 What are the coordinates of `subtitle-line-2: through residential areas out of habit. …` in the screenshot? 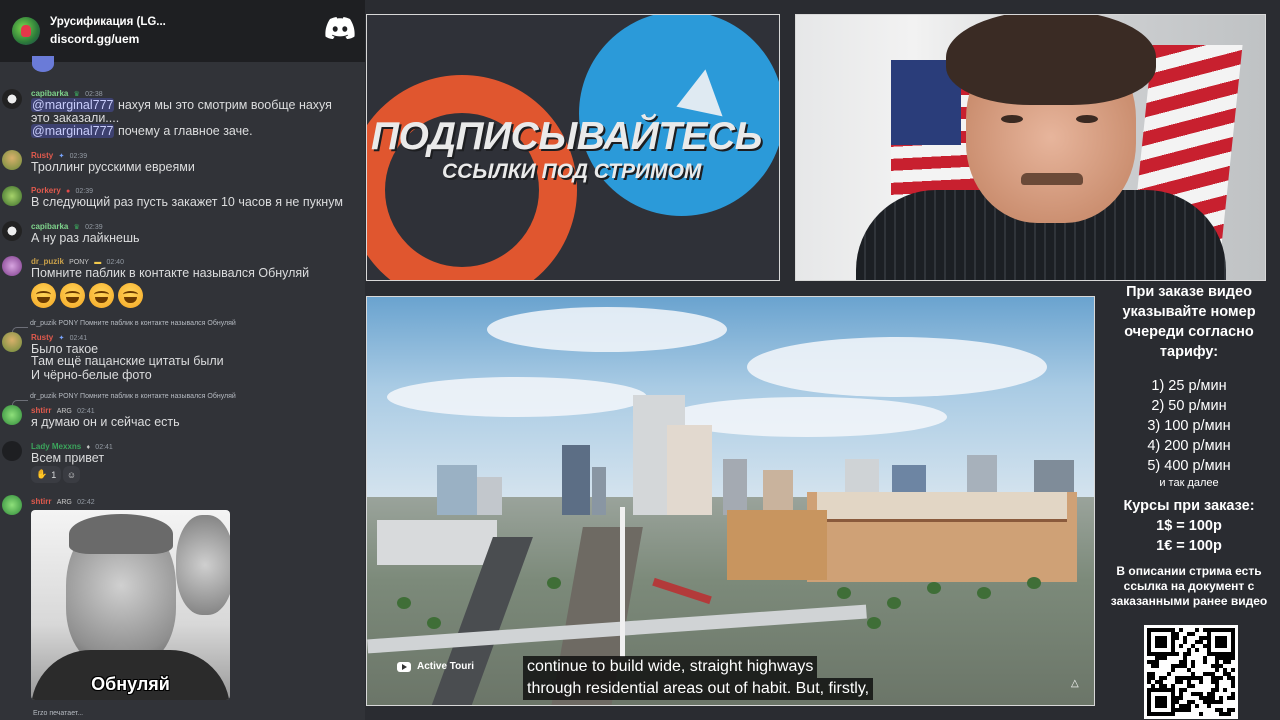 It's located at (698, 689).